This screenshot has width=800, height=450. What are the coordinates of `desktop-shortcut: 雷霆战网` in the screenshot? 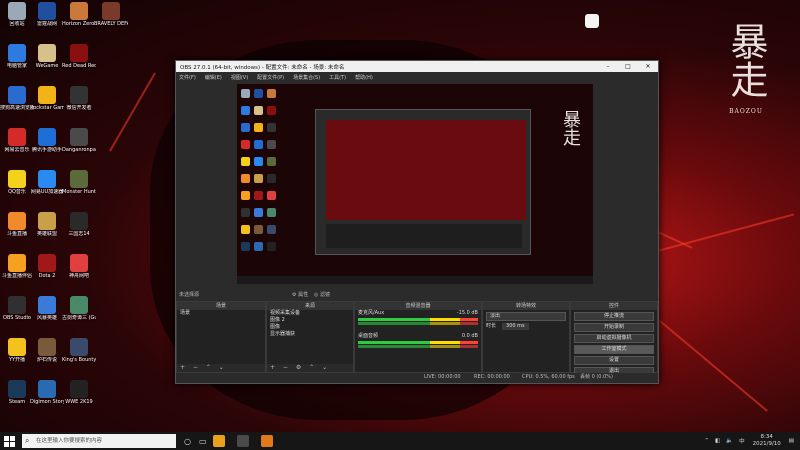 It's located at (47, 14).